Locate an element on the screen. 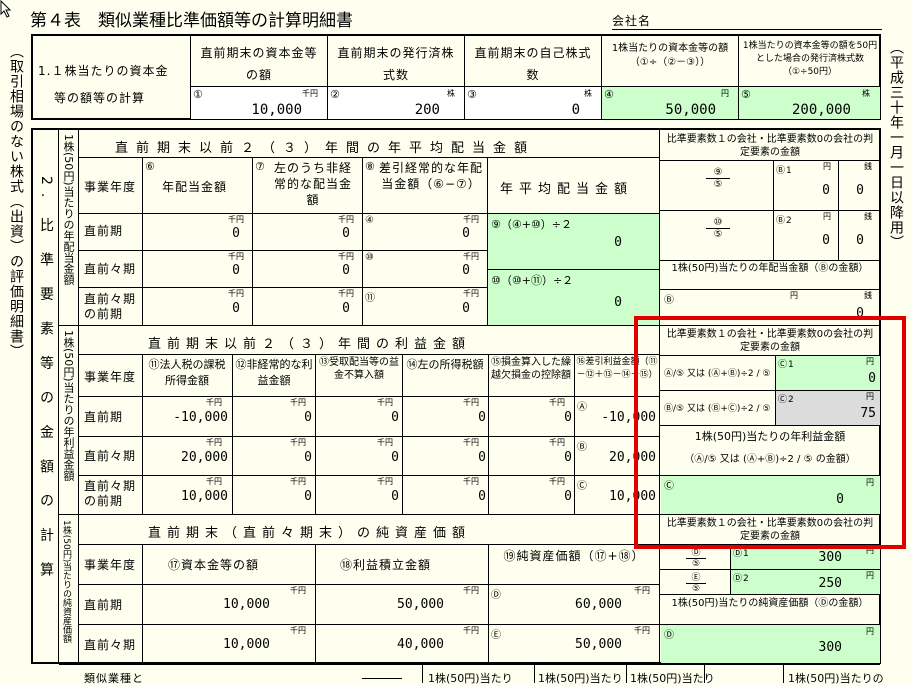 This screenshot has width=911, height=686. circled-marker: Ⓑ2 is located at coordinates (784, 221).